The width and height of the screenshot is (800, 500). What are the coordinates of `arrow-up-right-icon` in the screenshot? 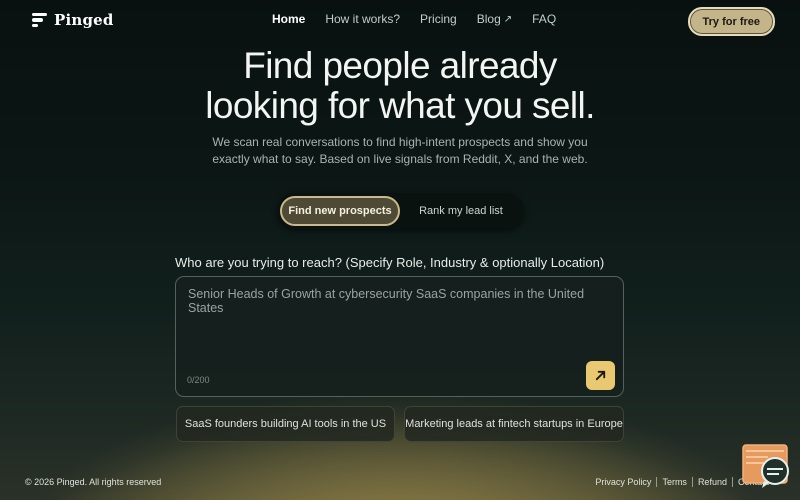 It's located at (600, 375).